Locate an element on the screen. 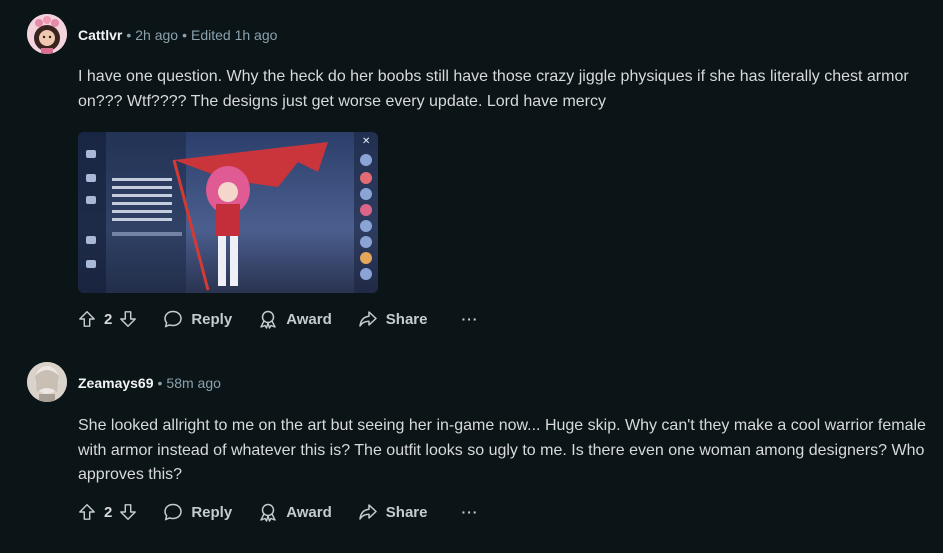 Image resolution: width=943 pixels, height=553 pixels. comment-meta: Cattlvr • 2h ago • Edited 1h ago is located at coordinates (177, 35).